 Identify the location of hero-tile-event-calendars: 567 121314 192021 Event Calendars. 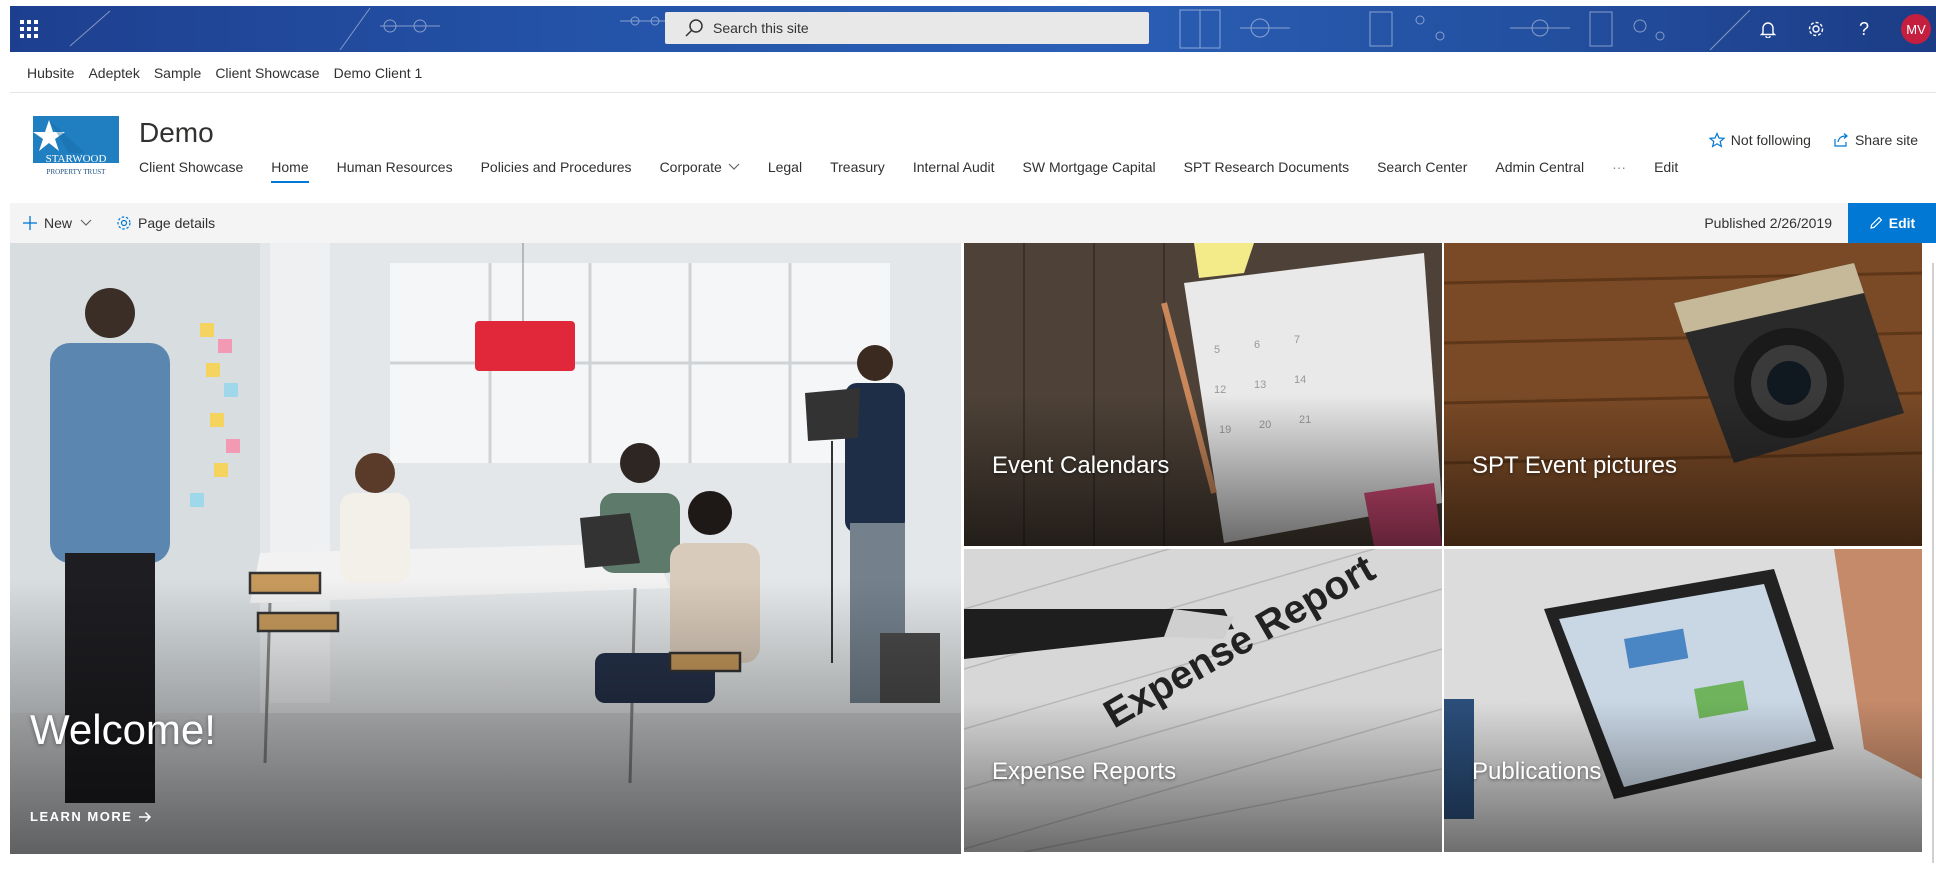
(1203, 394).